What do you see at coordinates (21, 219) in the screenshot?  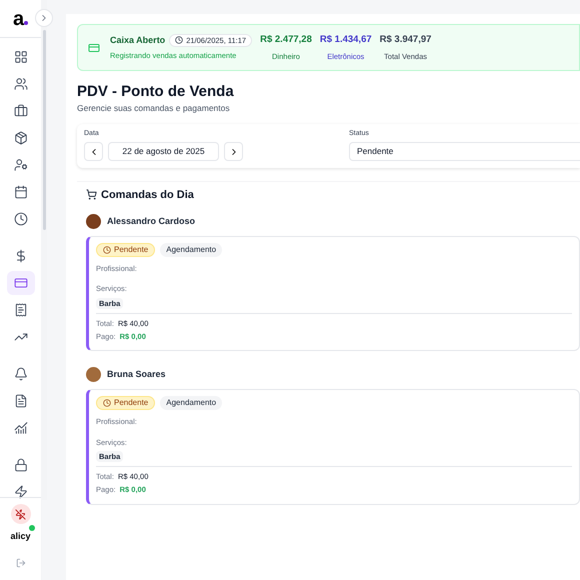 I see `clock-icon` at bounding box center [21, 219].